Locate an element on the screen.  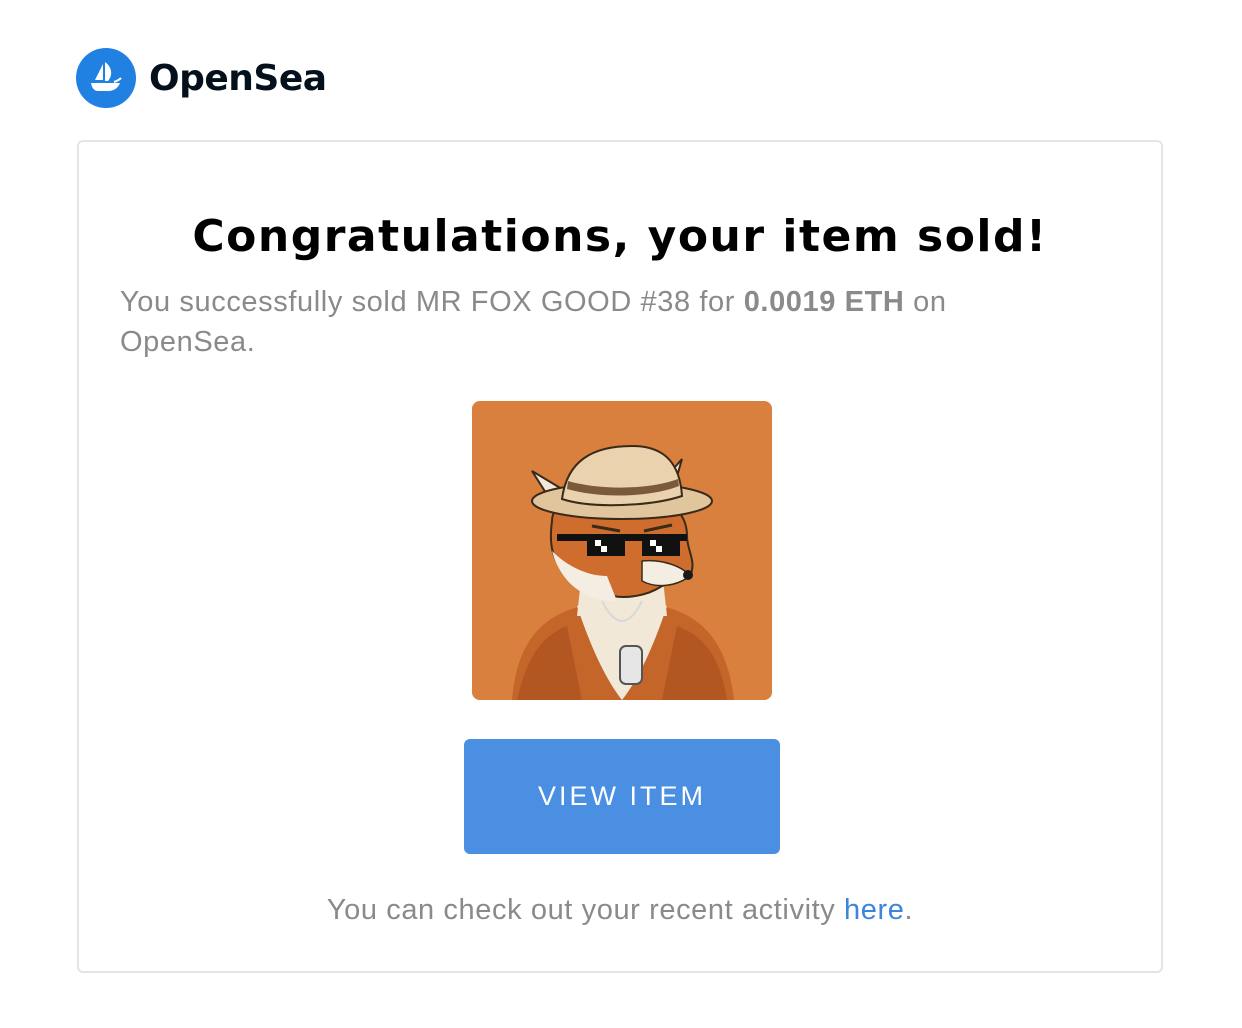
brand-name: OpenSea is located at coordinates (238, 78).